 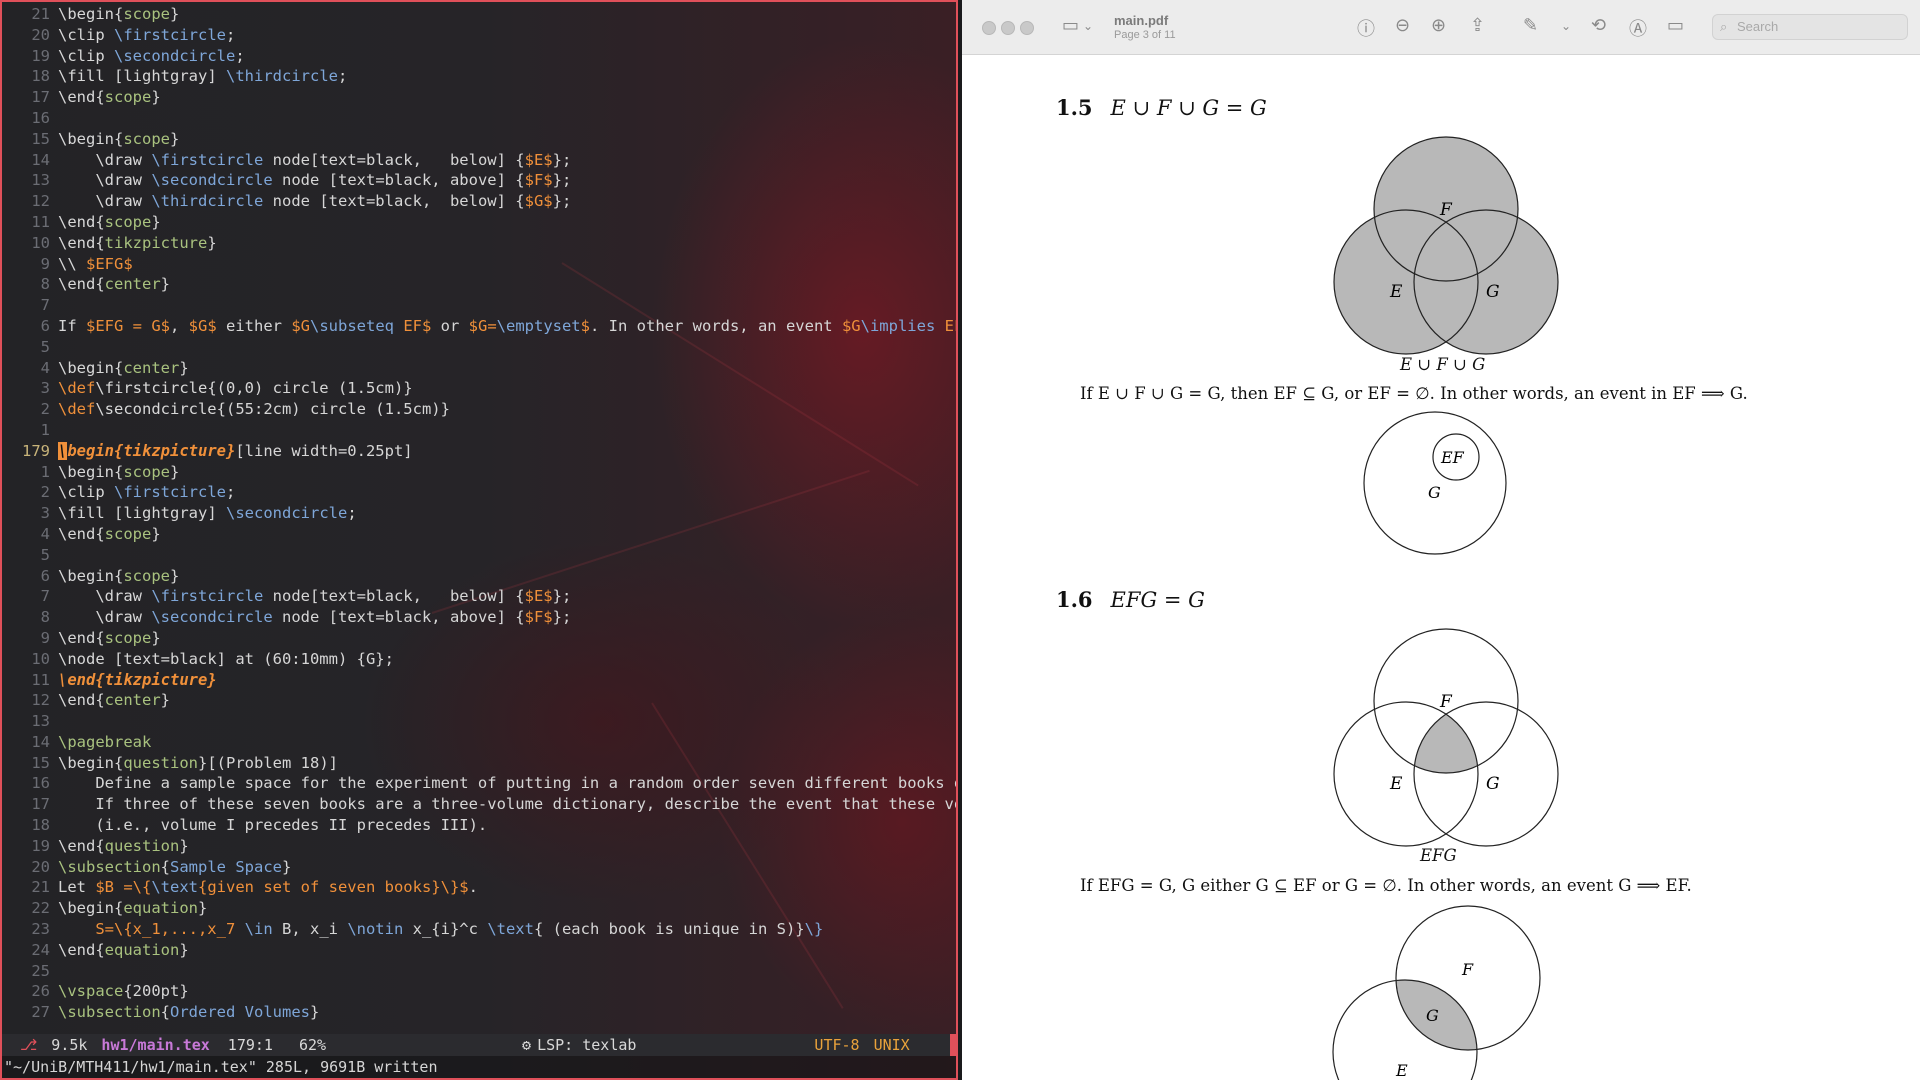 What do you see at coordinates (479, 264) in the screenshot?
I see `code-line: 9 \\ $EFG$` at bounding box center [479, 264].